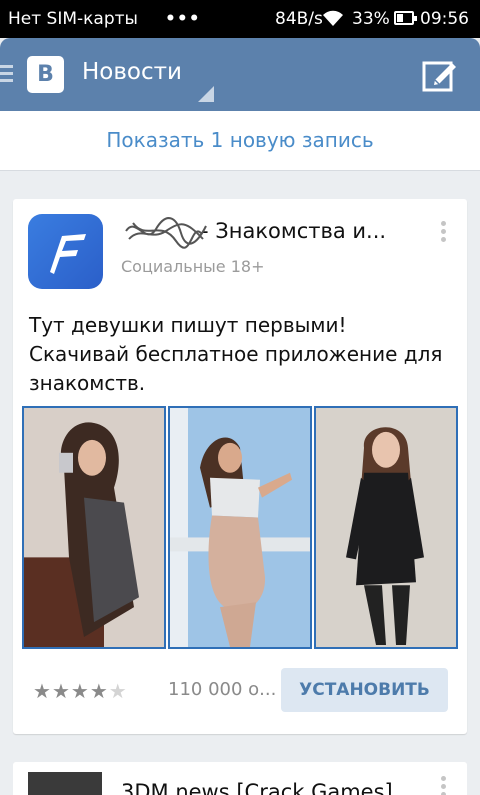 The height and width of the screenshot is (795, 480). I want to click on next-post-card: 3DM news [Crack Games], so click(240, 778).